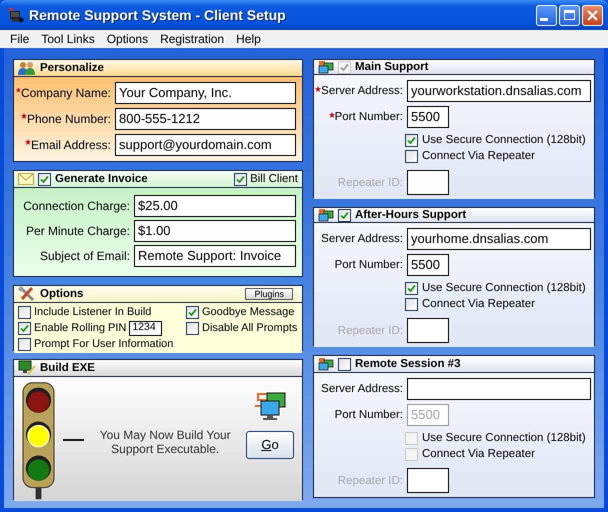 The height and width of the screenshot is (512, 608). What do you see at coordinates (16, 15) in the screenshot?
I see `computer-icon` at bounding box center [16, 15].